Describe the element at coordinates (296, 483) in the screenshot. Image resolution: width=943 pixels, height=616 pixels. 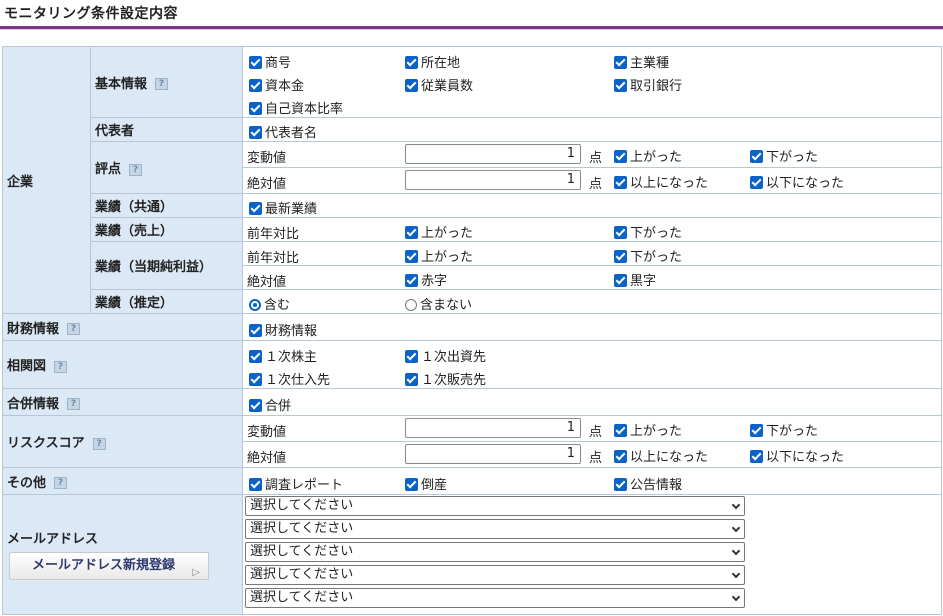
I see `checkbox-research-report: 調査レポート` at that location.